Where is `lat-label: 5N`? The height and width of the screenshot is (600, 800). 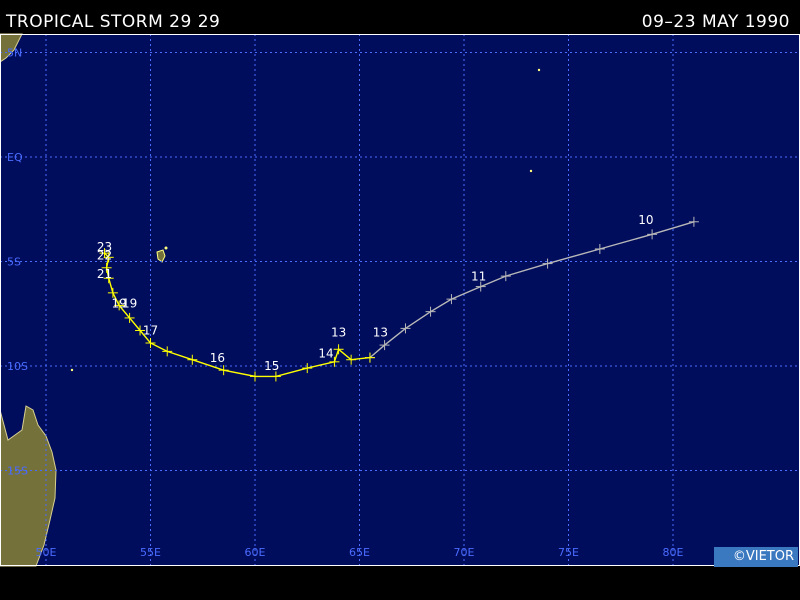 lat-label: 5N is located at coordinates (14, 53).